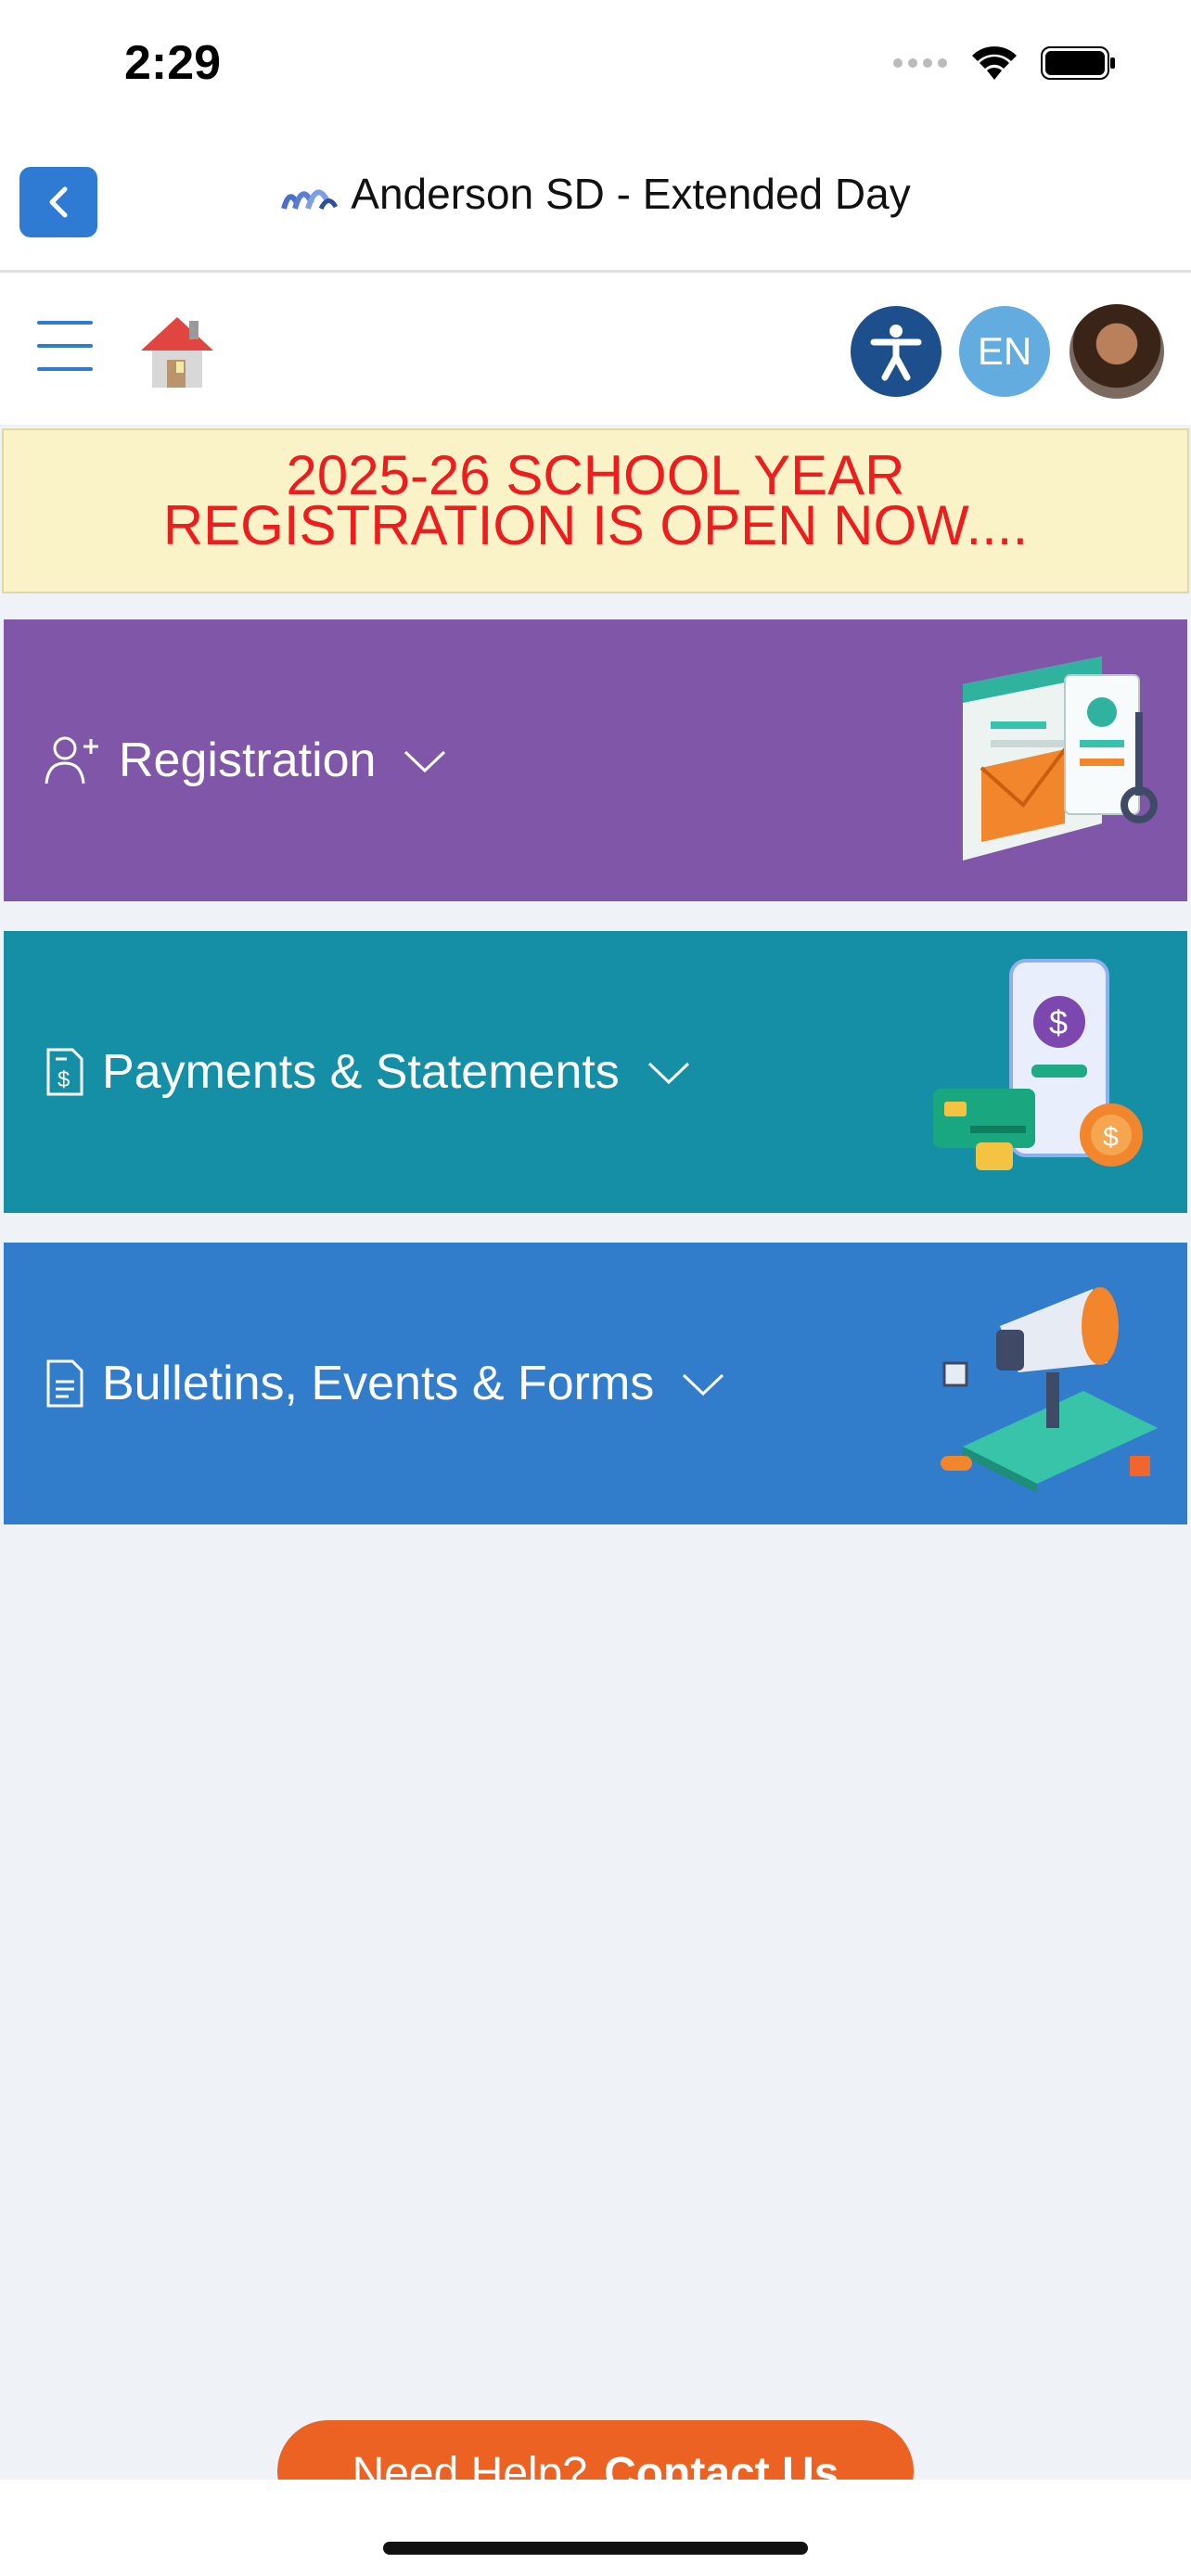 The width and height of the screenshot is (1191, 2576). I want to click on navigation-bar: Anderson SD - Extended Day, so click(595, 201).